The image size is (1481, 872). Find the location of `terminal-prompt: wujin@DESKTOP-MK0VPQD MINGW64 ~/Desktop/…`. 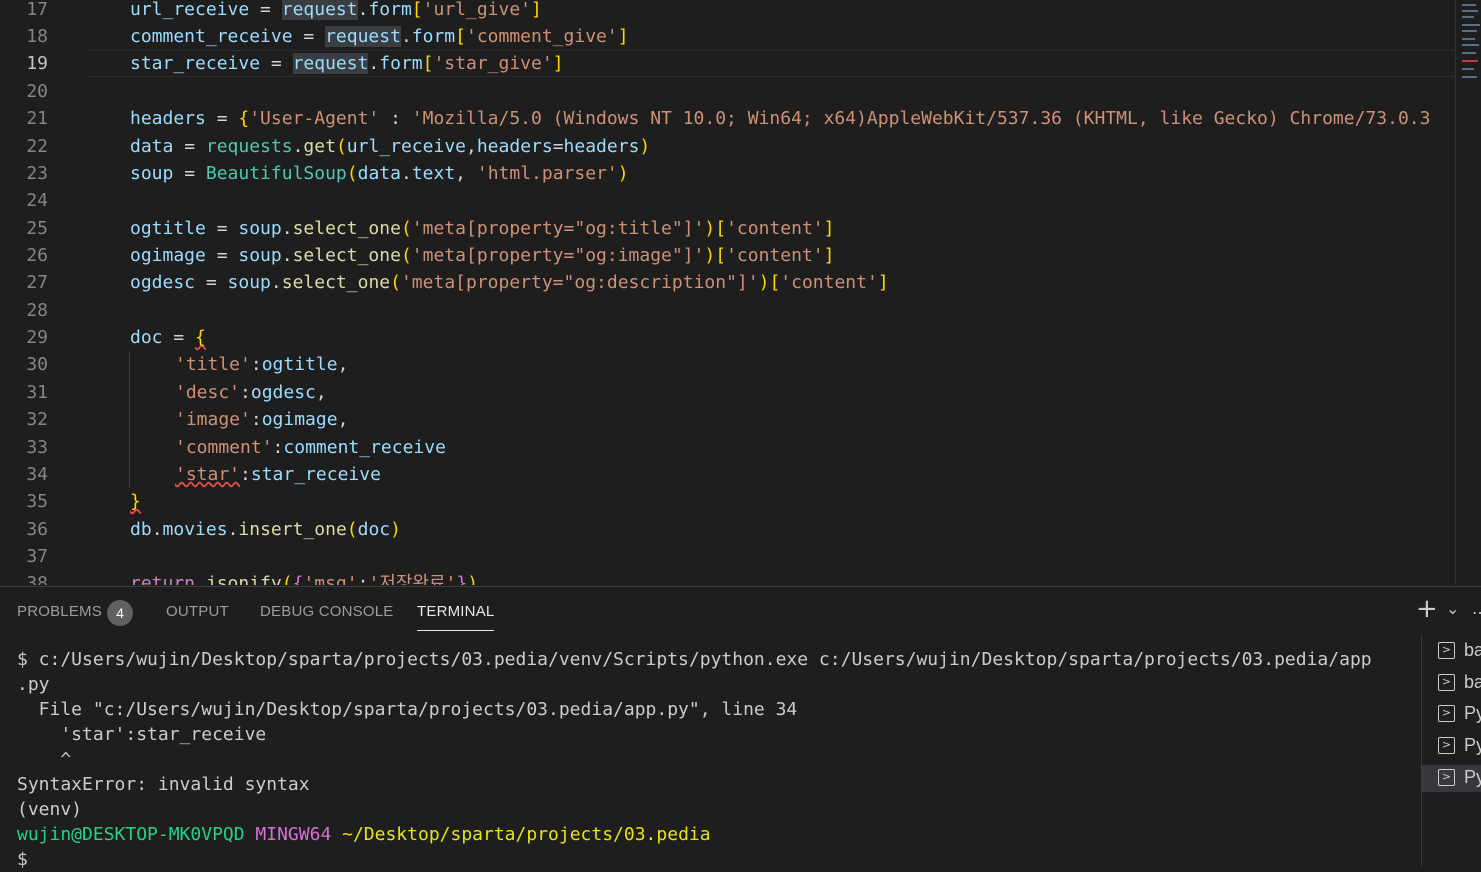

terminal-prompt: wujin@DESKTOP-MK0VPQD MINGW64 ~/Desktop/… is located at coordinates (714, 834).